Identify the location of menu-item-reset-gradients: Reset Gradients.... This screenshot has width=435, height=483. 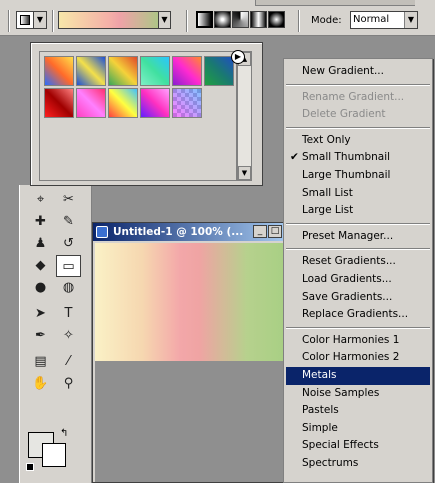
(358, 262).